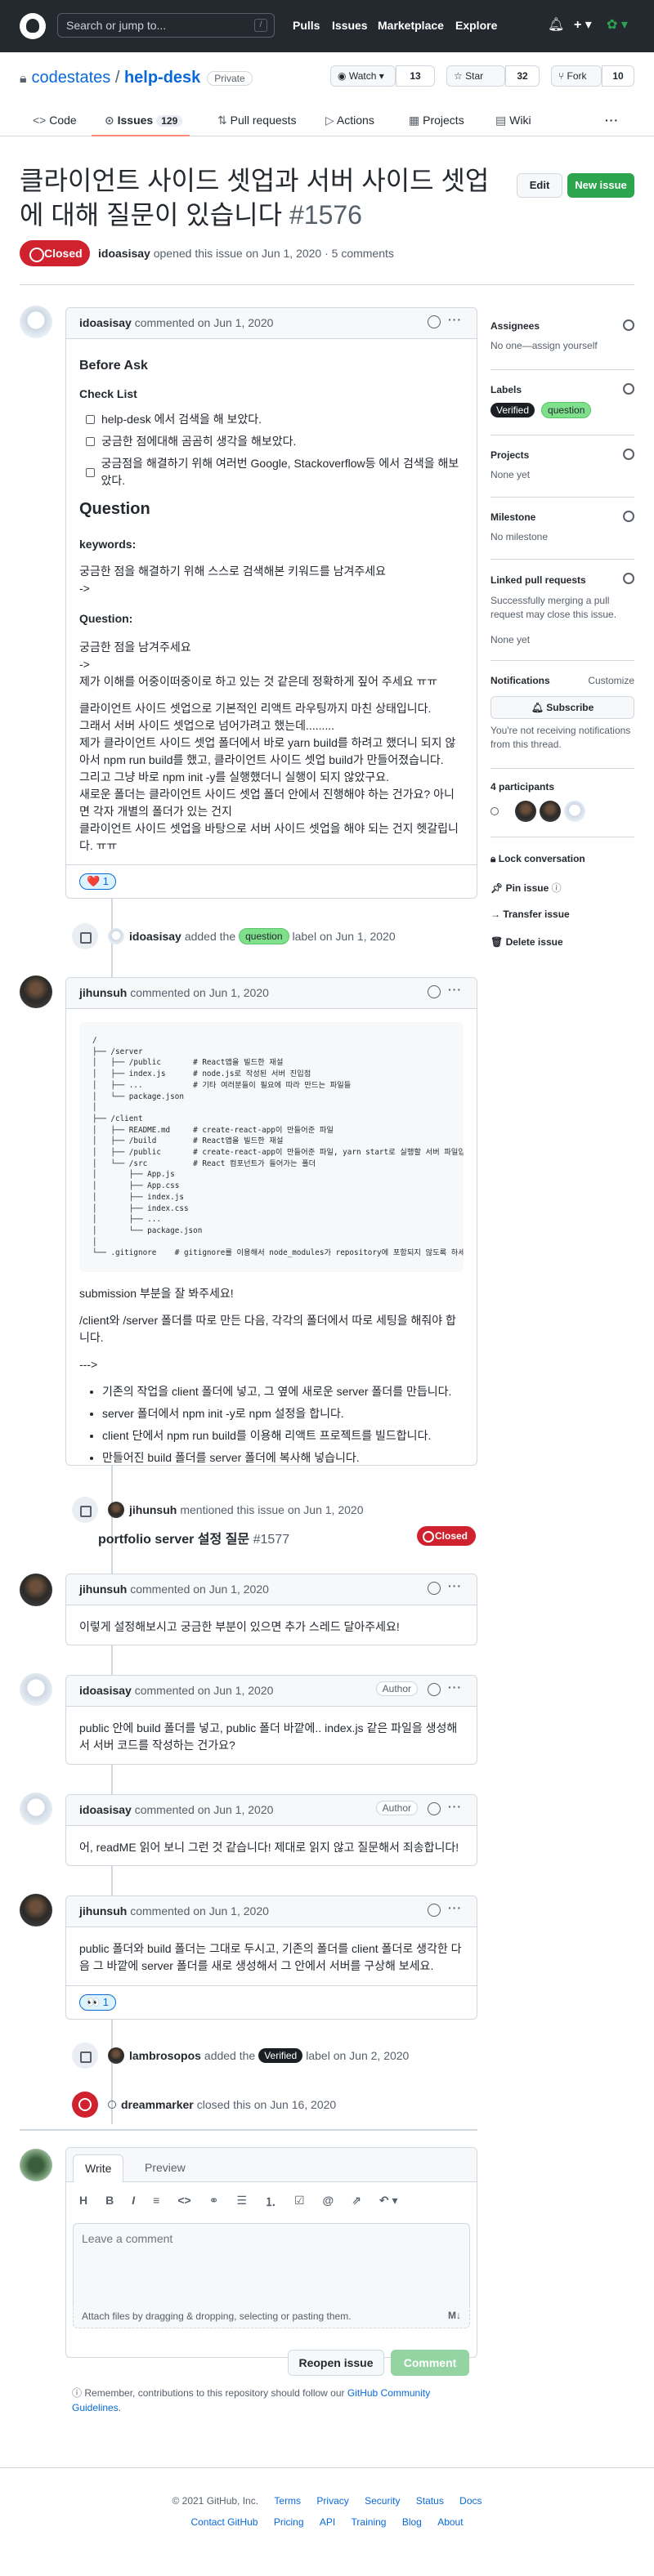  I want to click on cross-reference-icon: ⇗, so click(356, 2202).